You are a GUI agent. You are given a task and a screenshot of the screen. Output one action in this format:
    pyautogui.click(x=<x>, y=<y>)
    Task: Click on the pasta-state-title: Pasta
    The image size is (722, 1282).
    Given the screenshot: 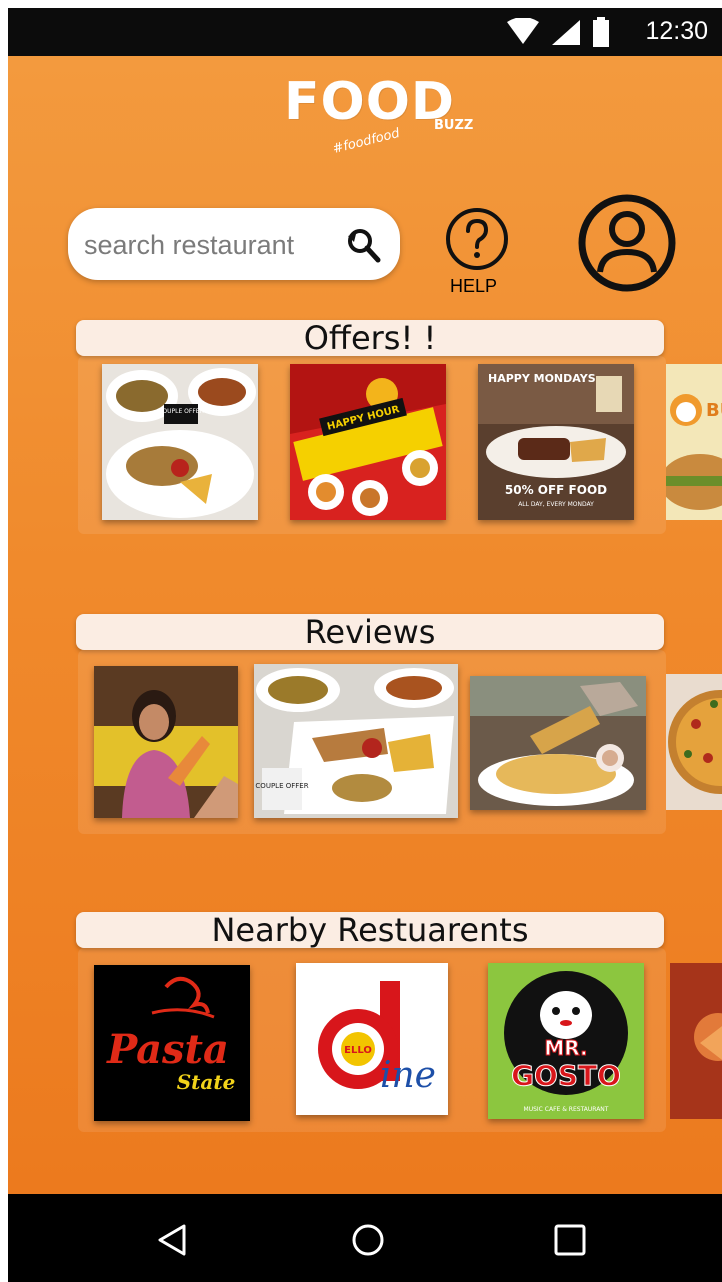 What is the action you would take?
    pyautogui.click(x=167, y=1049)
    